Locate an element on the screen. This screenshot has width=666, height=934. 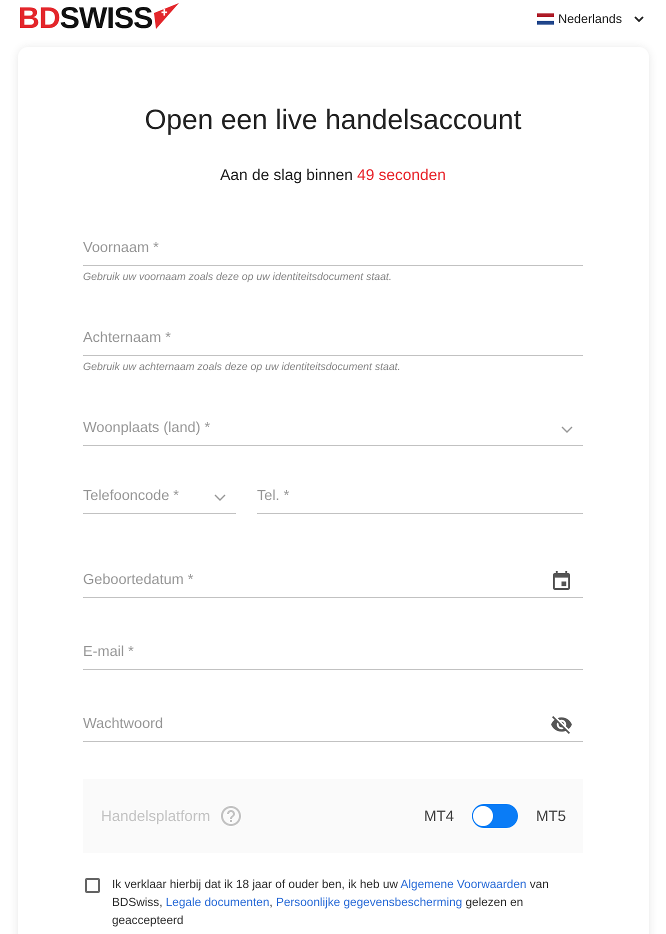
input-field: Voornaam * is located at coordinates (333, 250).